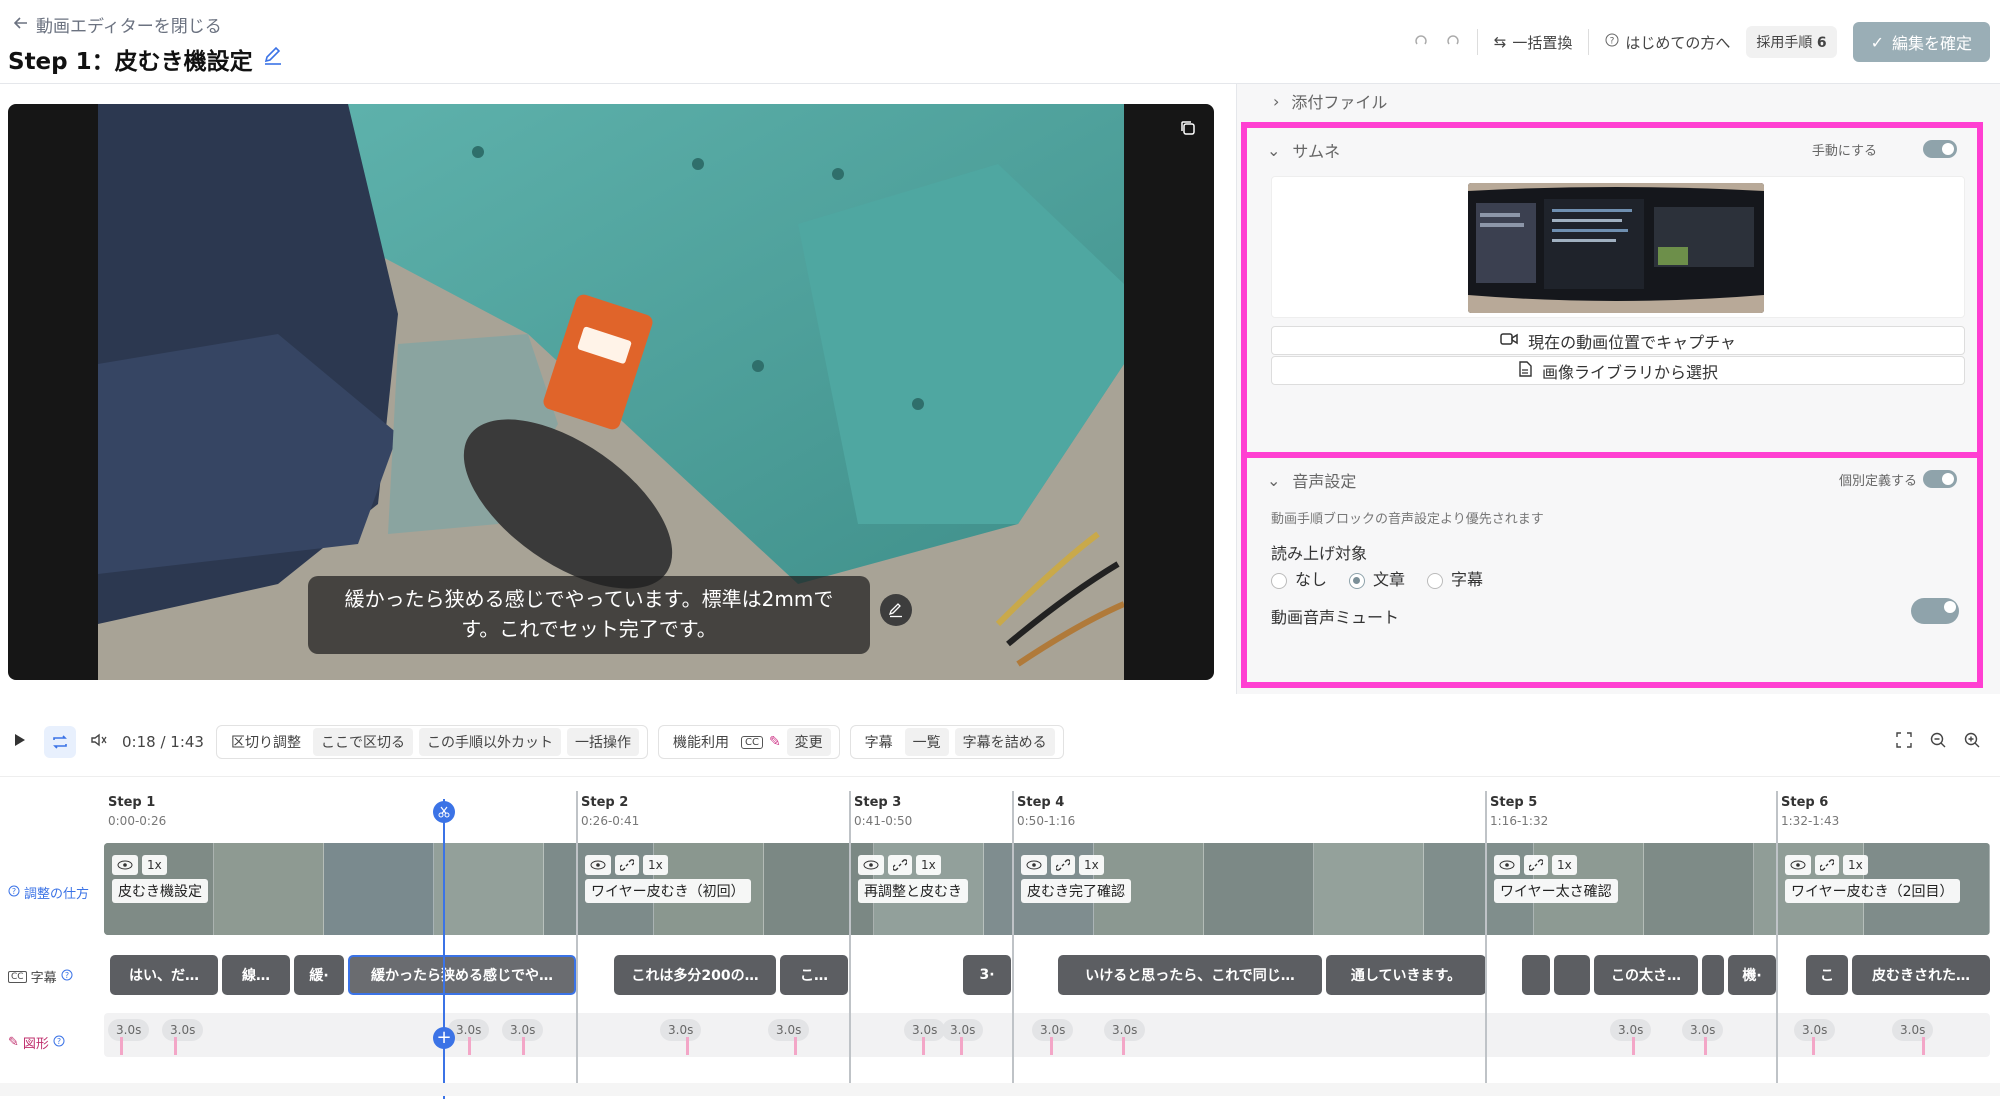  Describe the element at coordinates (1435, 580) in the screenshot. I see `radio-subtitles` at that location.